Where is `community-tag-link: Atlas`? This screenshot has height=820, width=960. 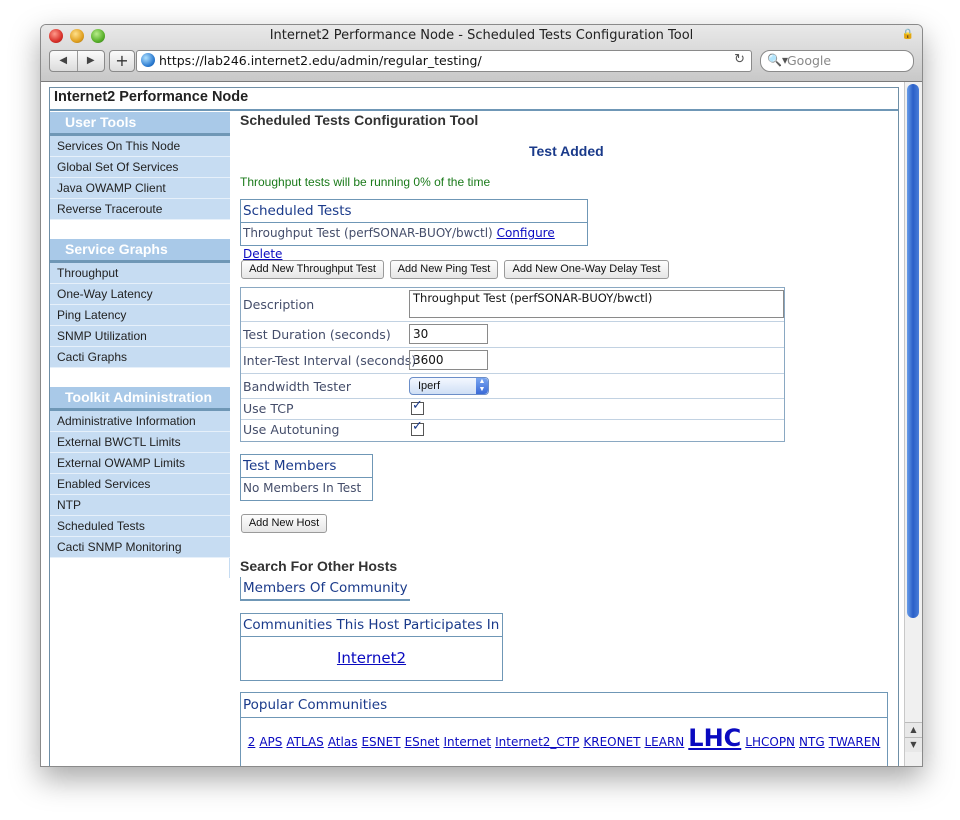 community-tag-link: Atlas is located at coordinates (343, 742).